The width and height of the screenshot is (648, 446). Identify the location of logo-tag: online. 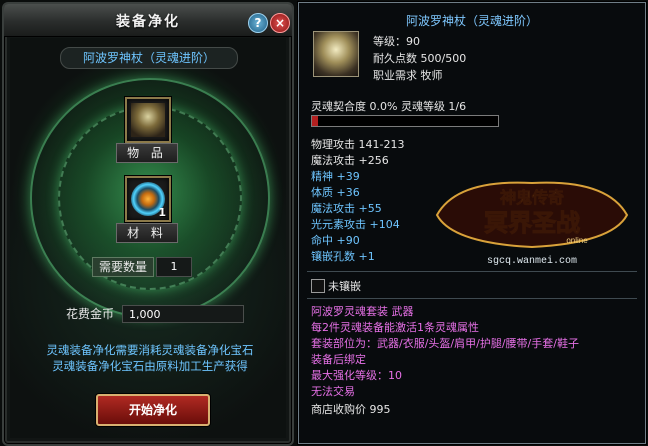
(577, 240).